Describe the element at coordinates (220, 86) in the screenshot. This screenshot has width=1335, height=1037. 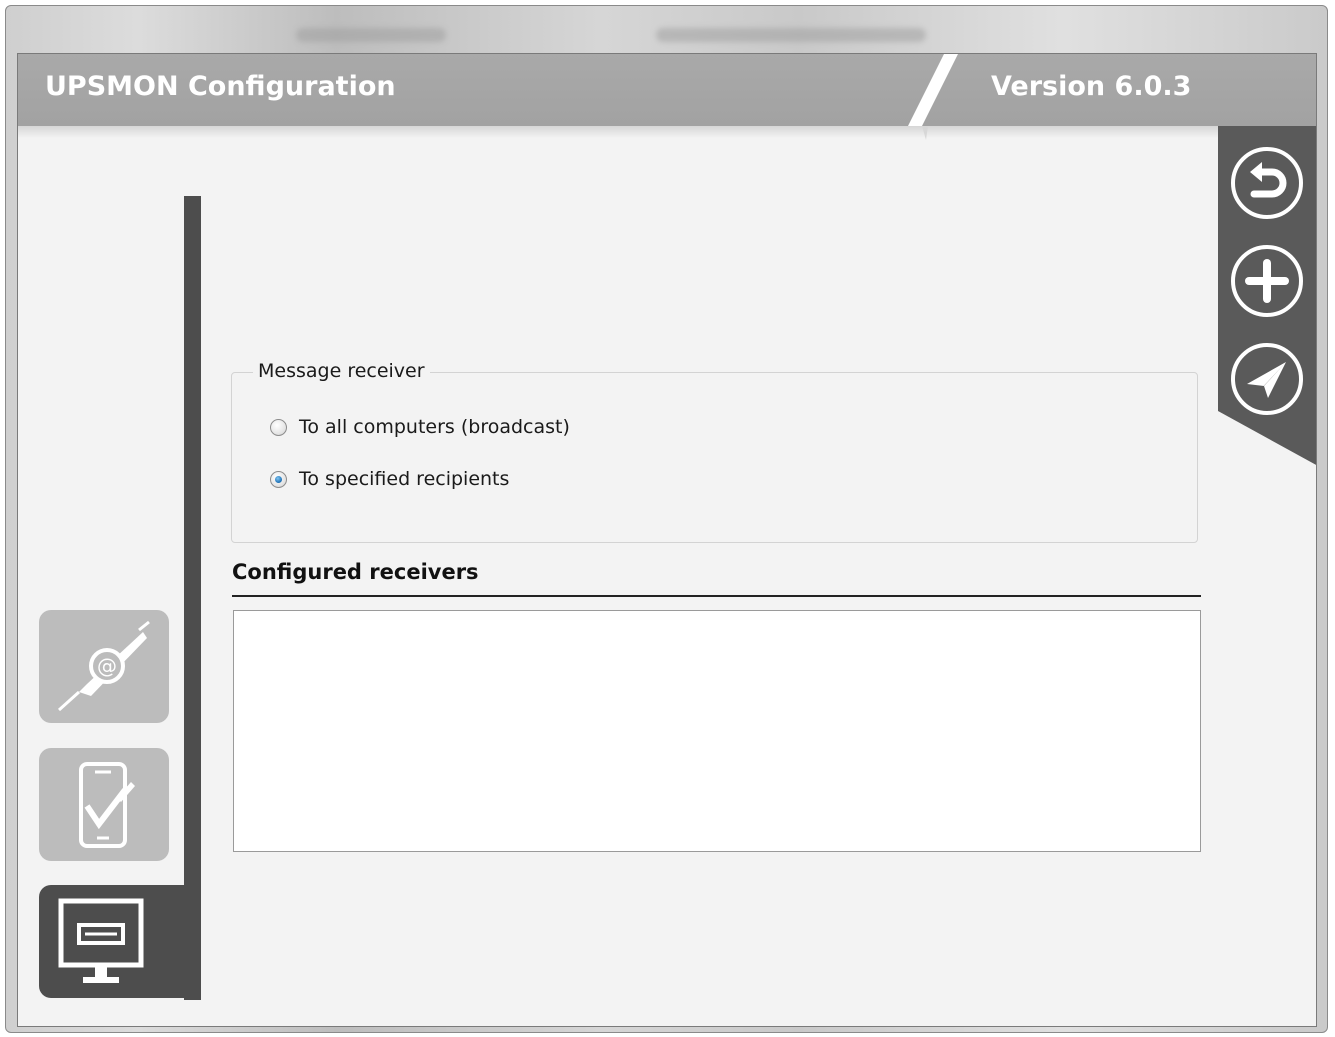
I see `app-title: UPSMON Configuration` at that location.